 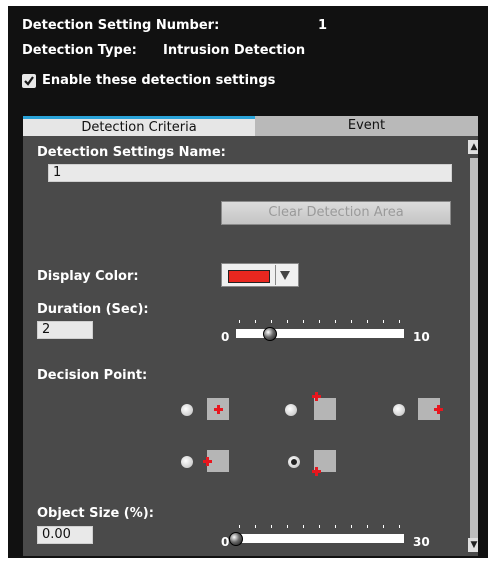 I want to click on divider, so click(x=275, y=275).